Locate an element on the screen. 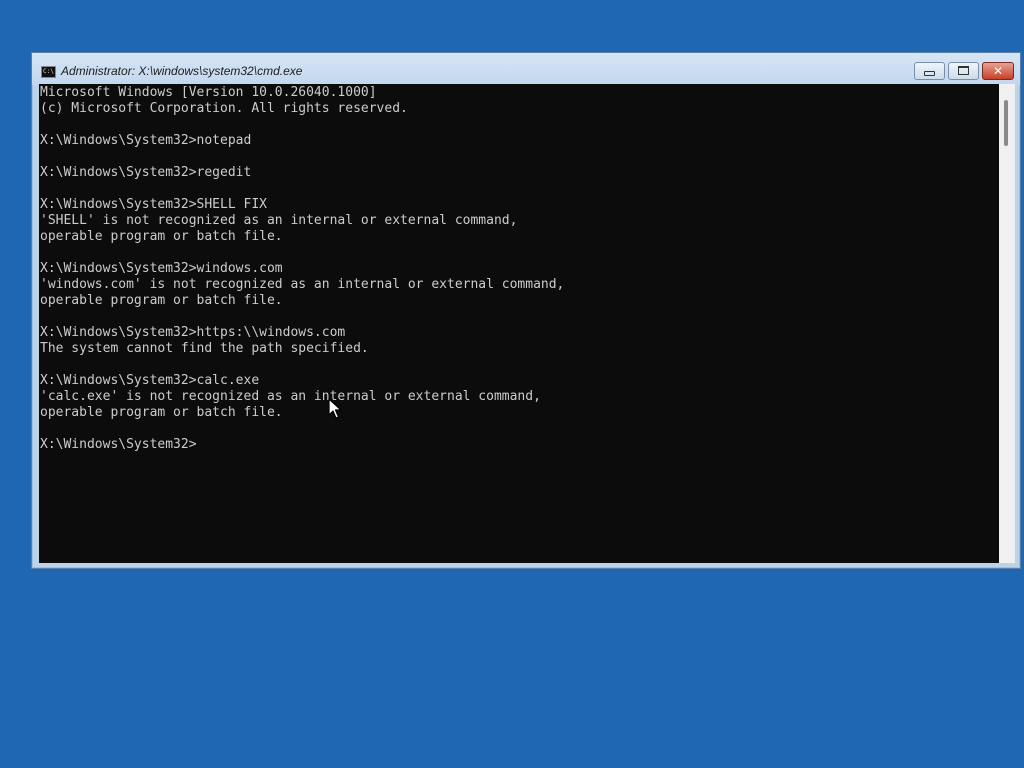 Image resolution: width=1024 pixels, height=768 pixels. console-line: X:\Windows\System32>windows.com is located at coordinates (161, 268).